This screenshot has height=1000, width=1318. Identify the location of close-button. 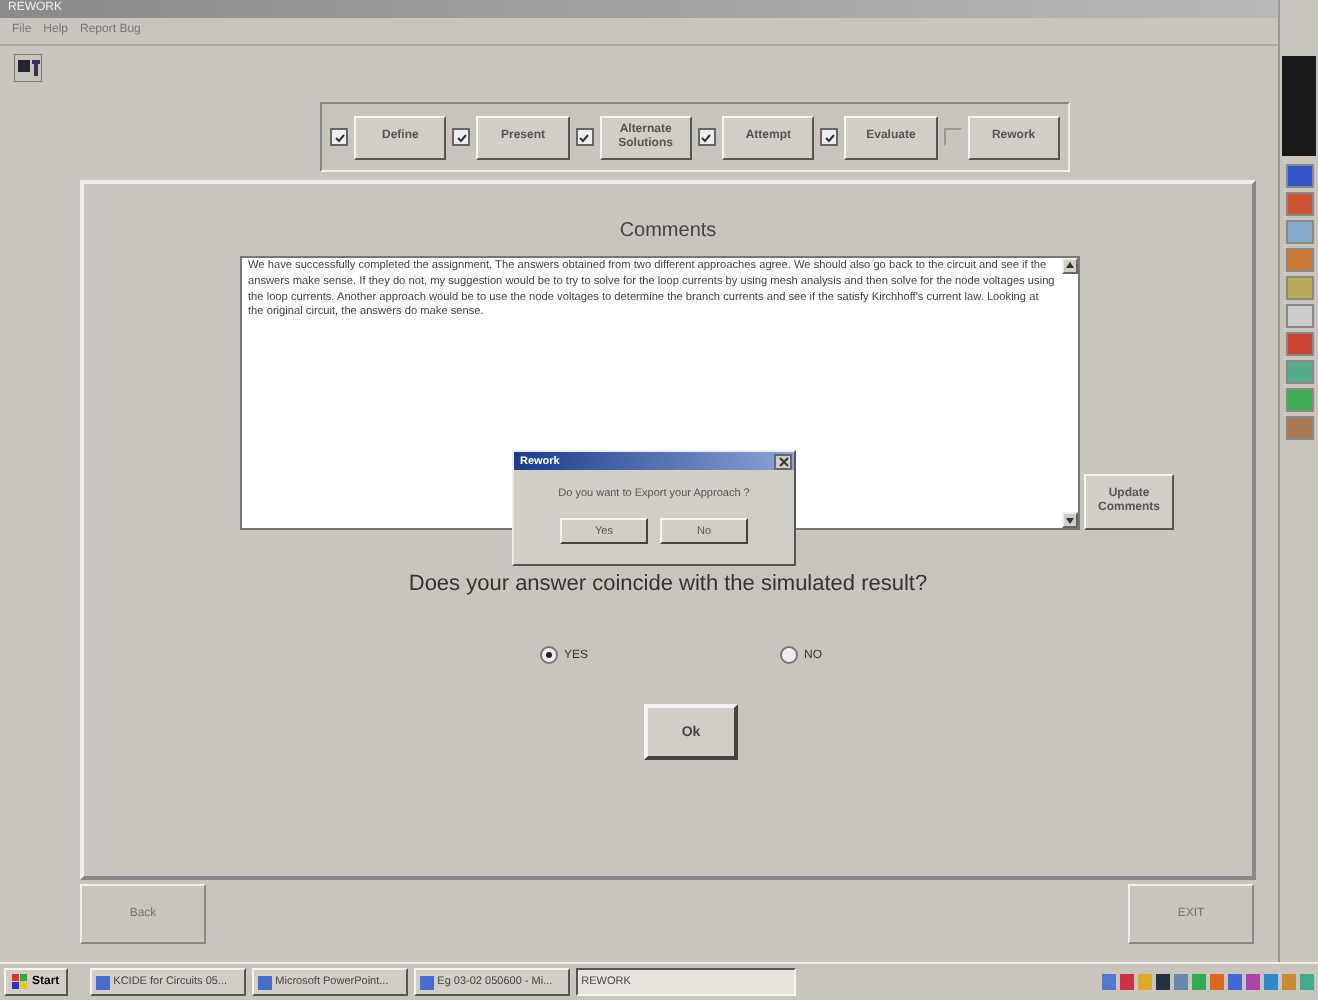
(783, 461).